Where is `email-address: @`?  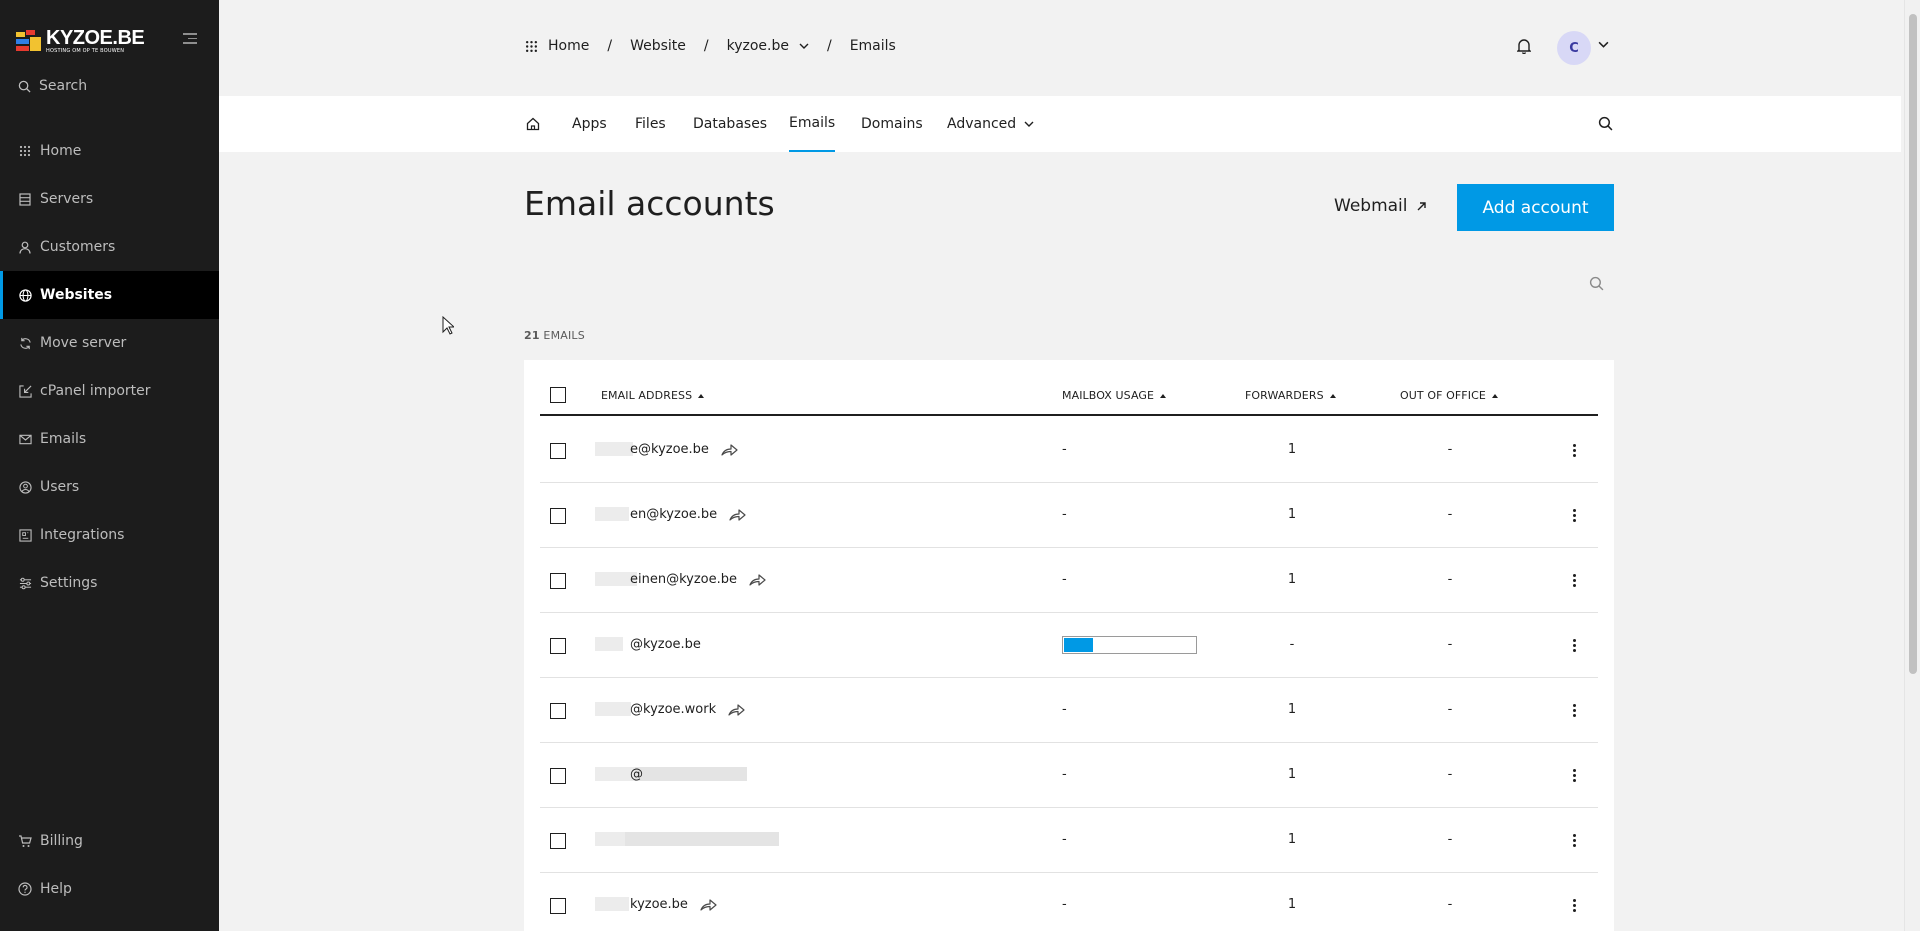
email-address: @ is located at coordinates (636, 774).